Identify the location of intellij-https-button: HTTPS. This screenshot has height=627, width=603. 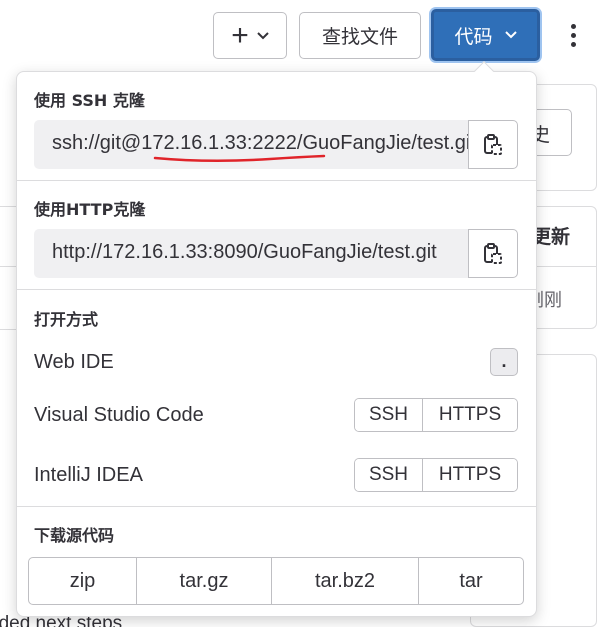
(470, 475).